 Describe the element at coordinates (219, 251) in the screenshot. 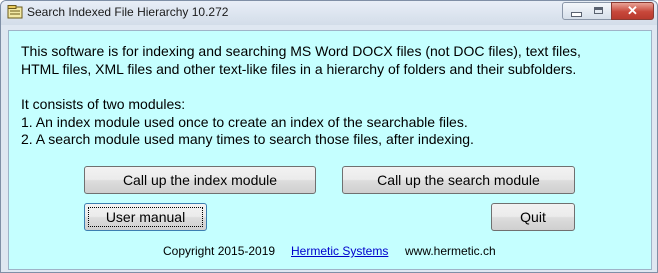

I see `copyright-text: Copyright 2015-2019` at that location.